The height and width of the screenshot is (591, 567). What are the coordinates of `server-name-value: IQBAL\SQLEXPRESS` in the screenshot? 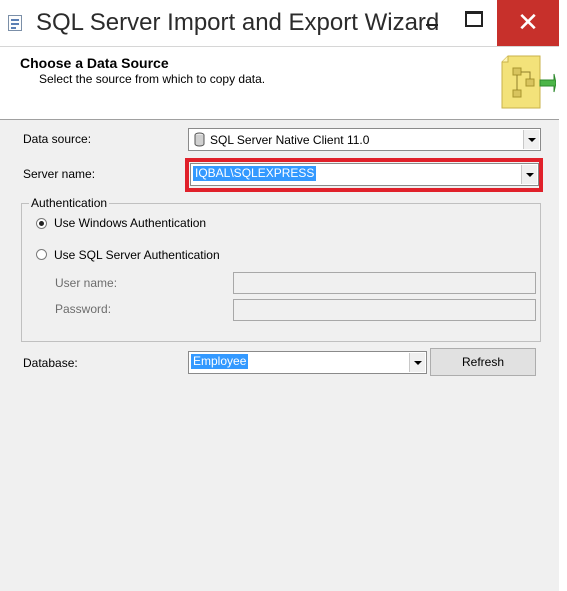 It's located at (255, 173).